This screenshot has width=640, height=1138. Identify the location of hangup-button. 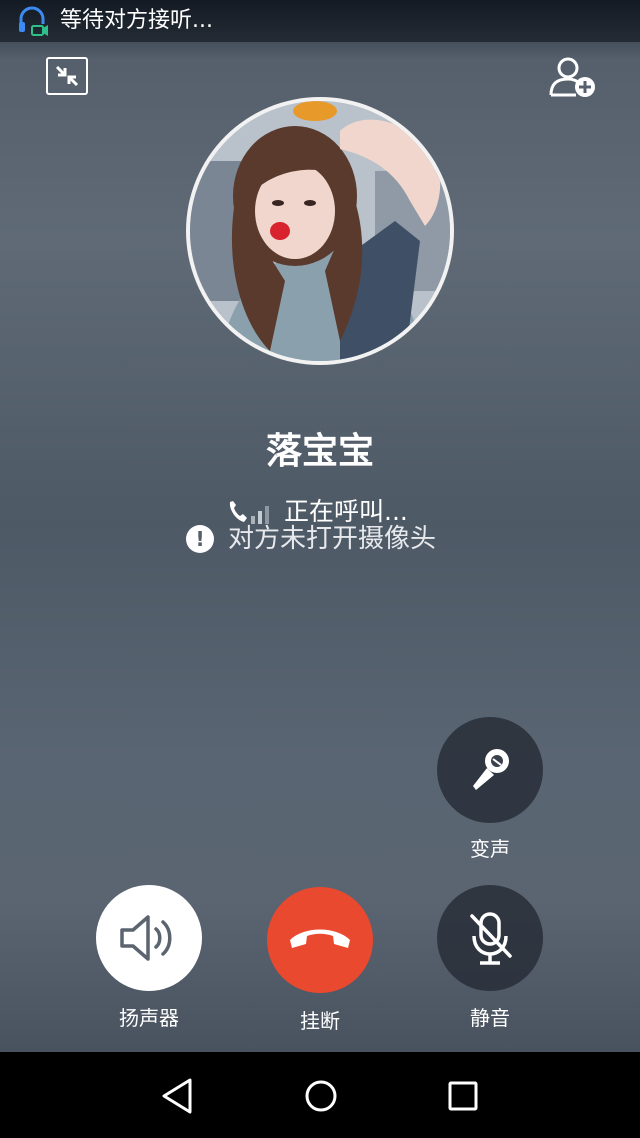
(320, 940).